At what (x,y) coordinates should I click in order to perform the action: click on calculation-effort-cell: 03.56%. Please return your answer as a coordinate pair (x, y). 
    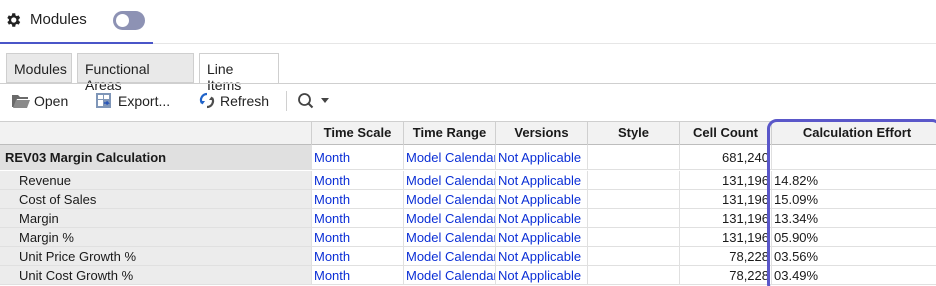
    Looking at the image, I should click on (853, 256).